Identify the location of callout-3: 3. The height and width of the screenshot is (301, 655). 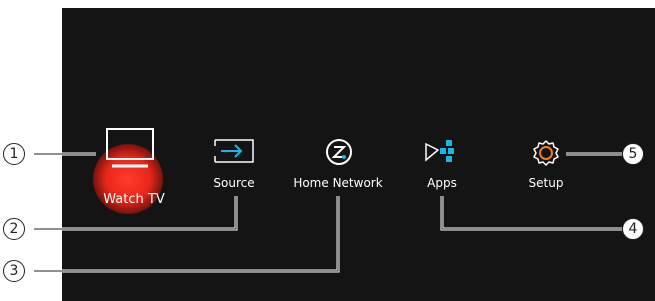
(14, 271).